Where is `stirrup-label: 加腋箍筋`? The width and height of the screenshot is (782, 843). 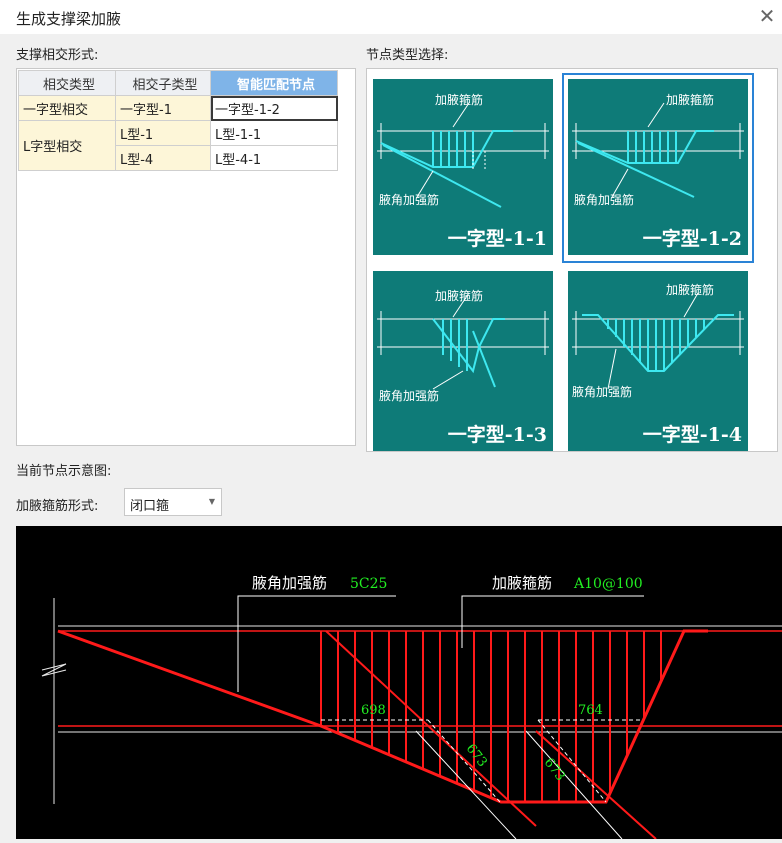 stirrup-label: 加腋箍筋 is located at coordinates (522, 583).